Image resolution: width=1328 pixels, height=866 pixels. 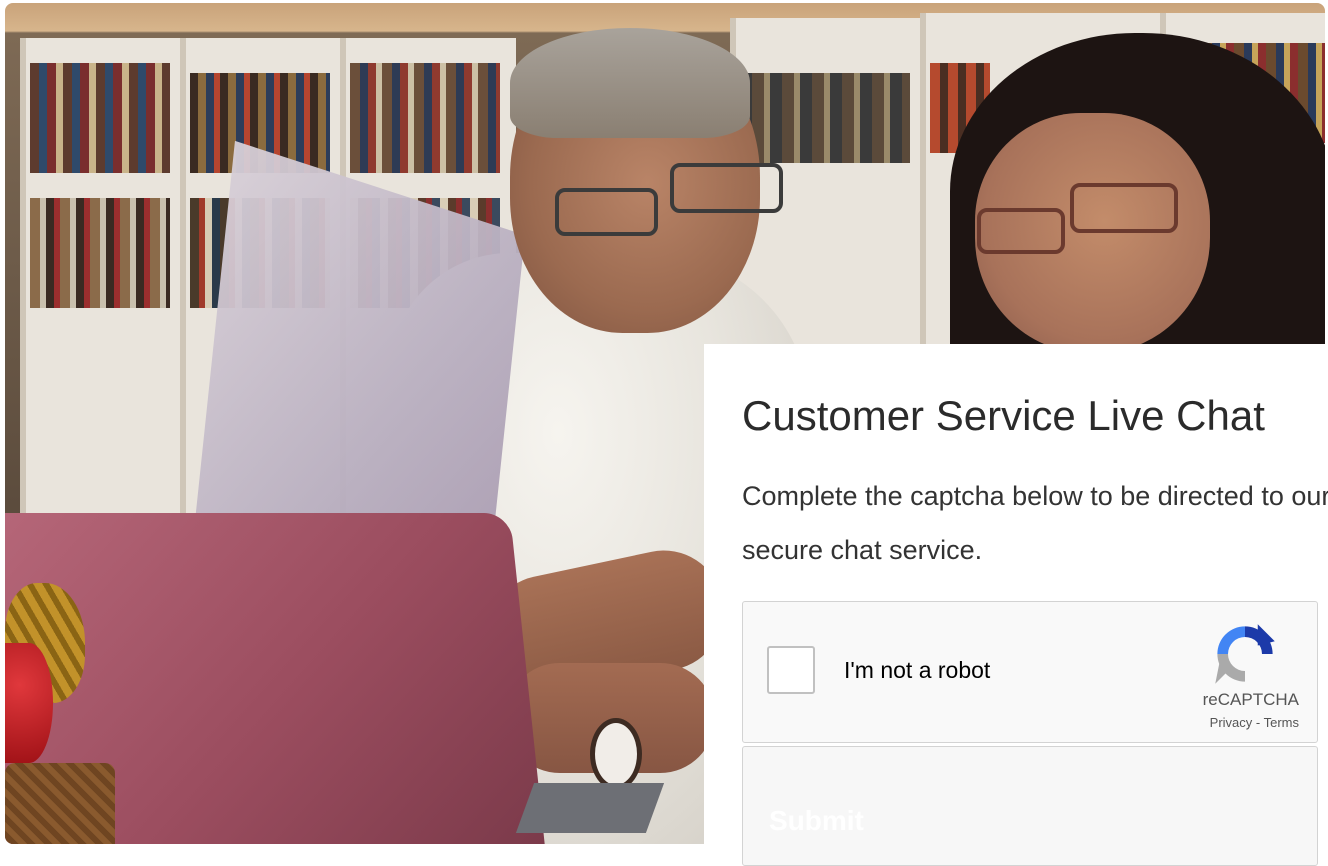 What do you see at coordinates (1030, 806) in the screenshot?
I see `submit-container: Submit` at bounding box center [1030, 806].